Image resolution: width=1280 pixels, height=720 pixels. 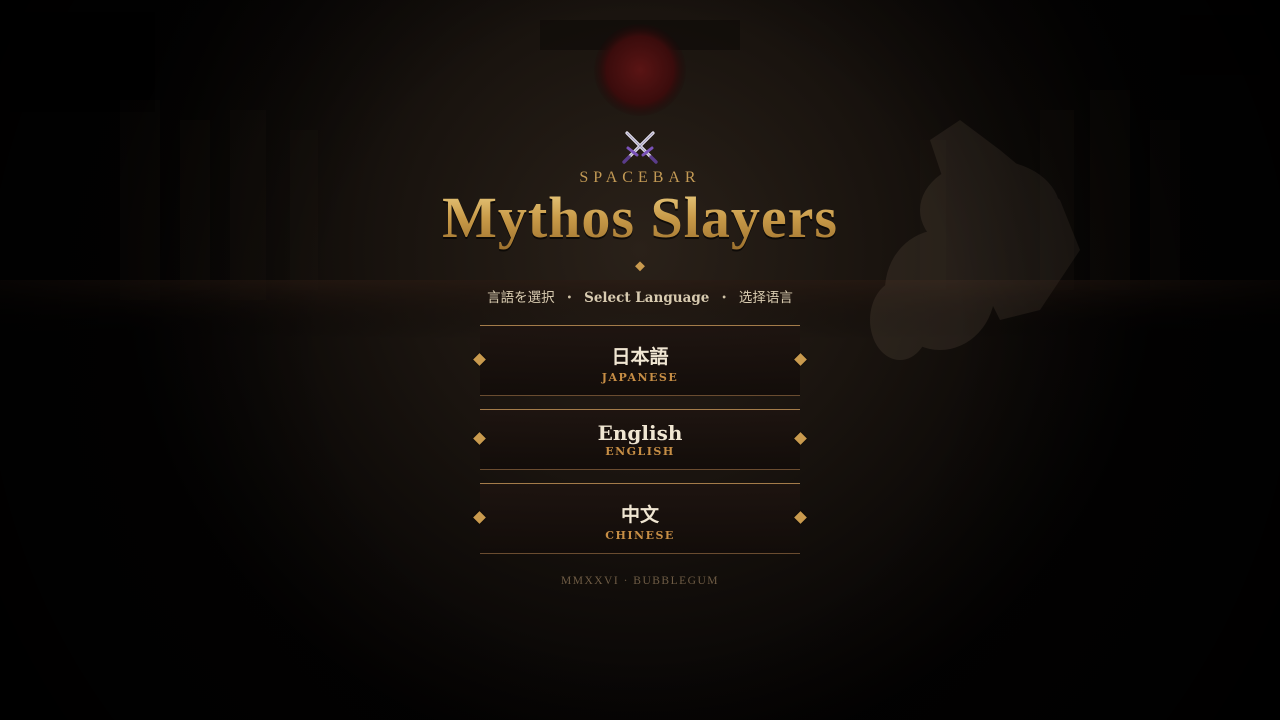 I want to click on language-button-japanese: 日本語 JAPANESE, so click(x=640, y=360).